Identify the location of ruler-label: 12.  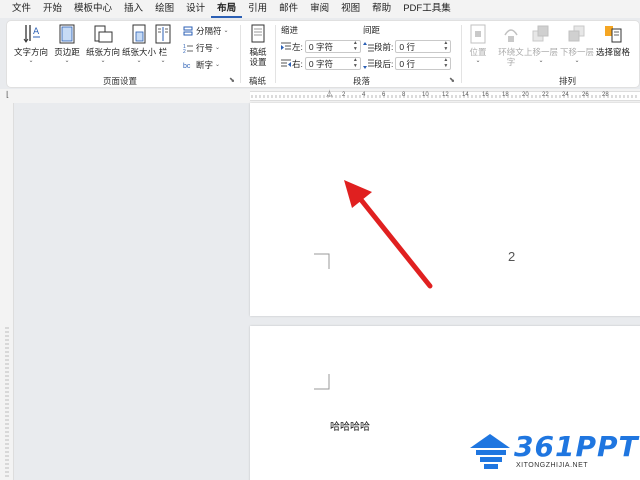
(445, 95).